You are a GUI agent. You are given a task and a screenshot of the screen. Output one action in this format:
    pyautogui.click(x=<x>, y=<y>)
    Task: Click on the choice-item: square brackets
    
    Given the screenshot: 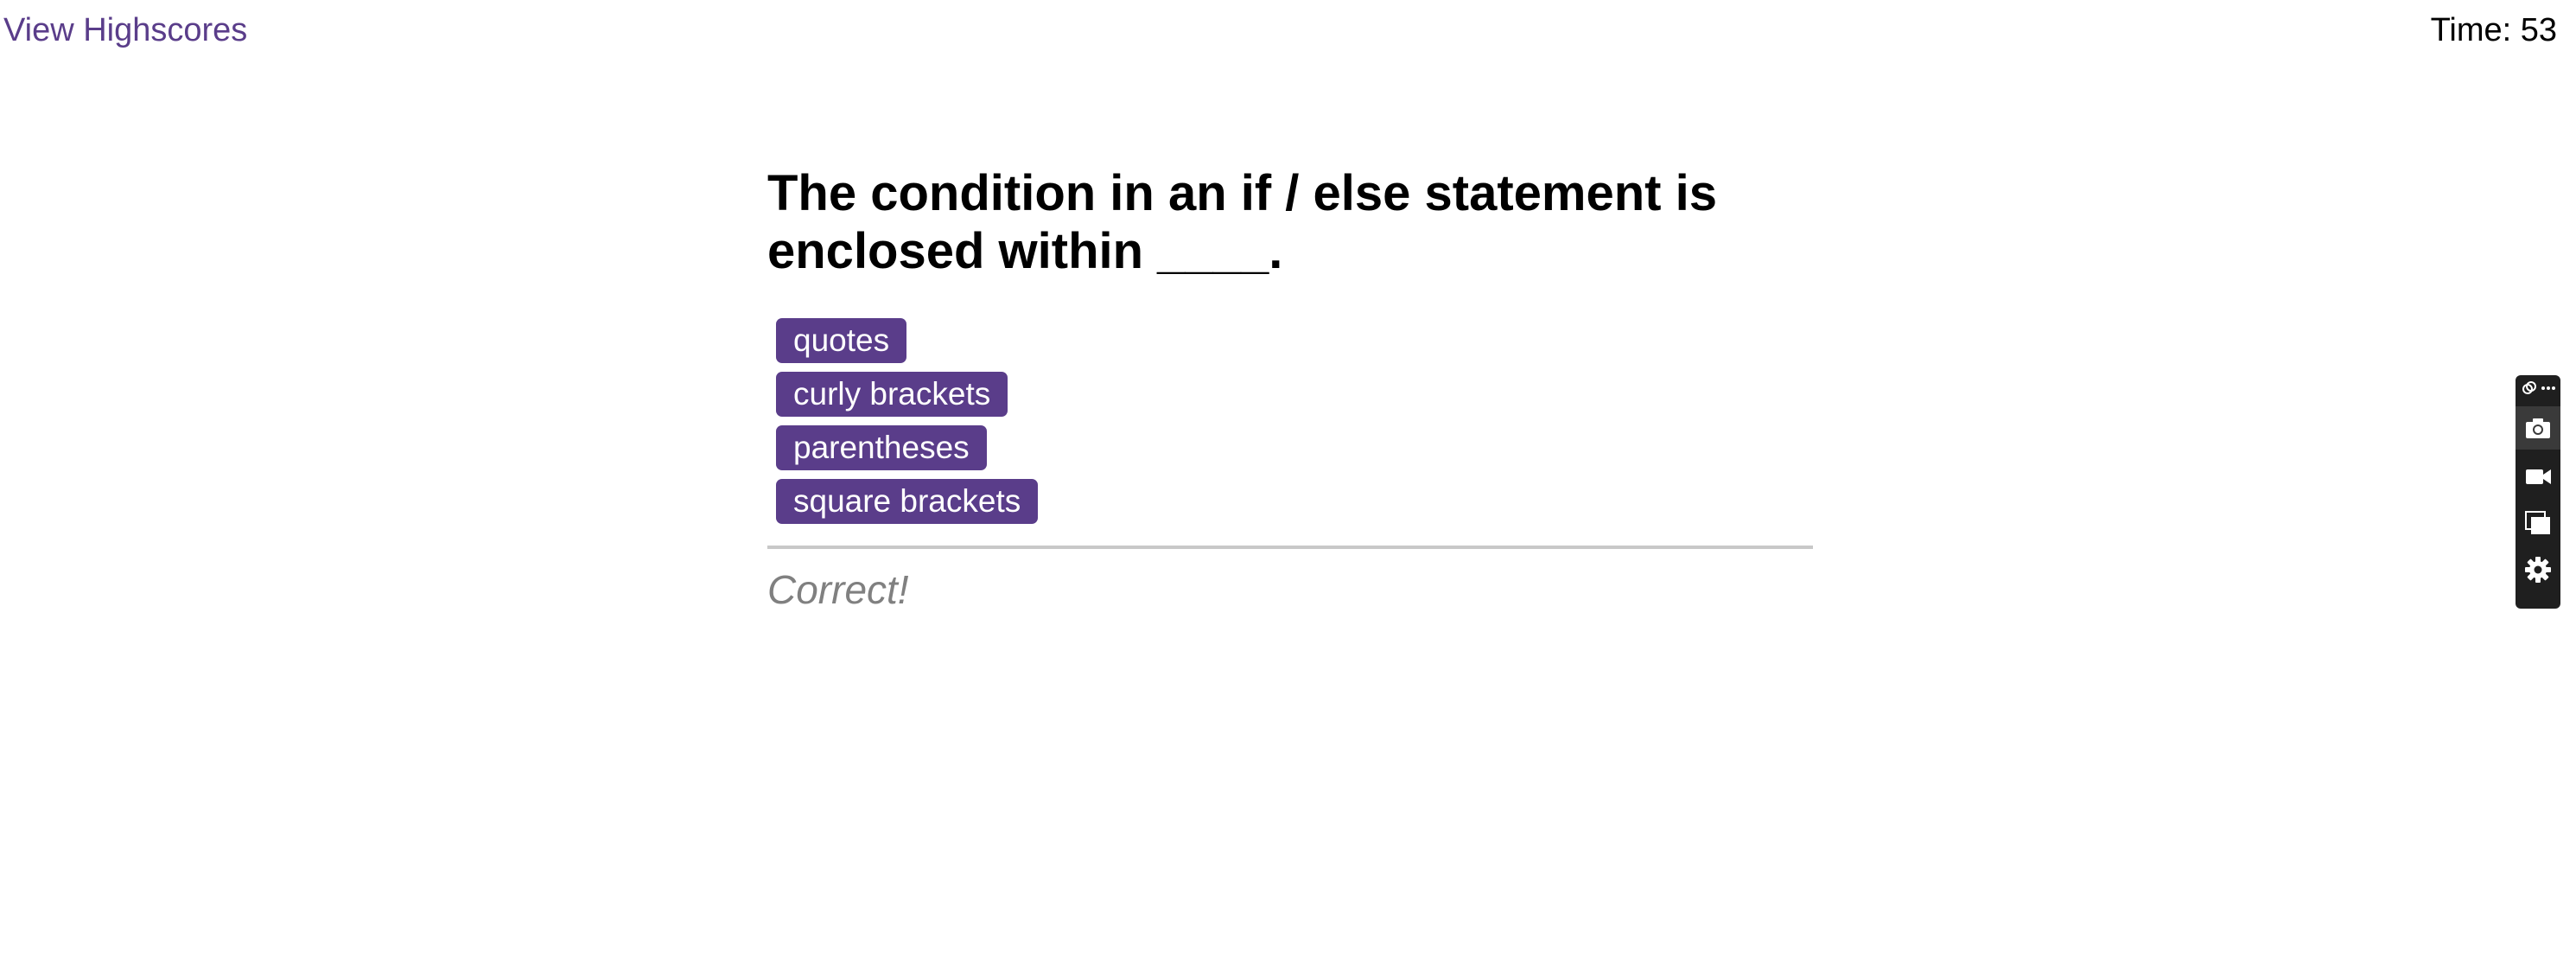 What is the action you would take?
    pyautogui.click(x=1294, y=501)
    